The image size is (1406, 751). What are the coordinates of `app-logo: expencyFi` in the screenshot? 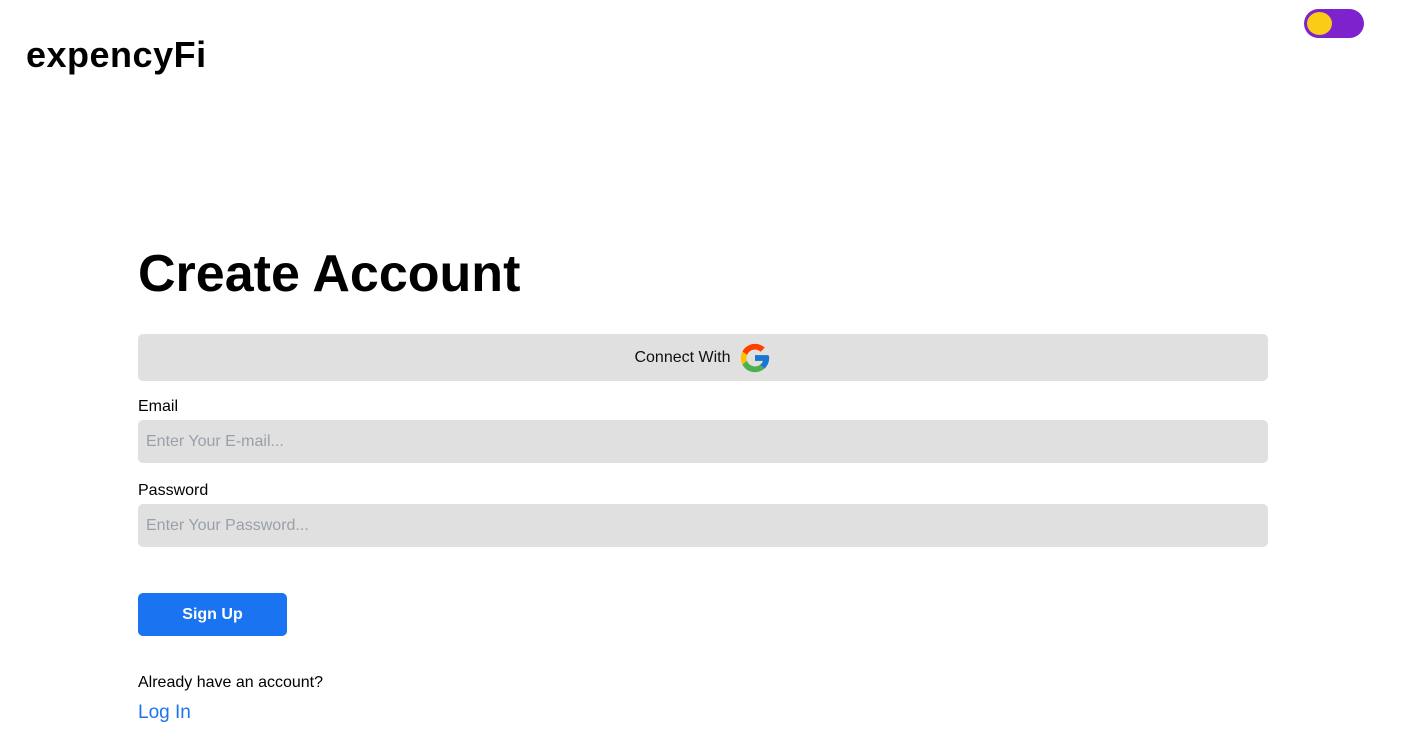 It's located at (116, 54).